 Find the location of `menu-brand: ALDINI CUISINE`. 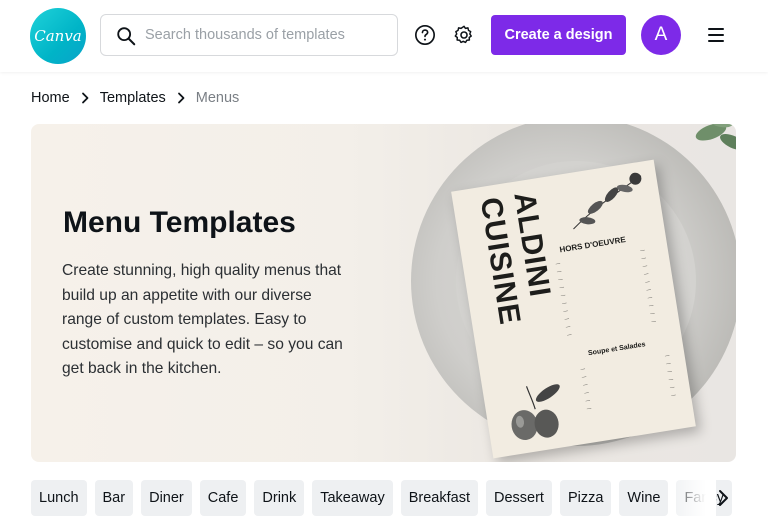

menu-brand: ALDINI CUISINE is located at coordinates (517, 289).